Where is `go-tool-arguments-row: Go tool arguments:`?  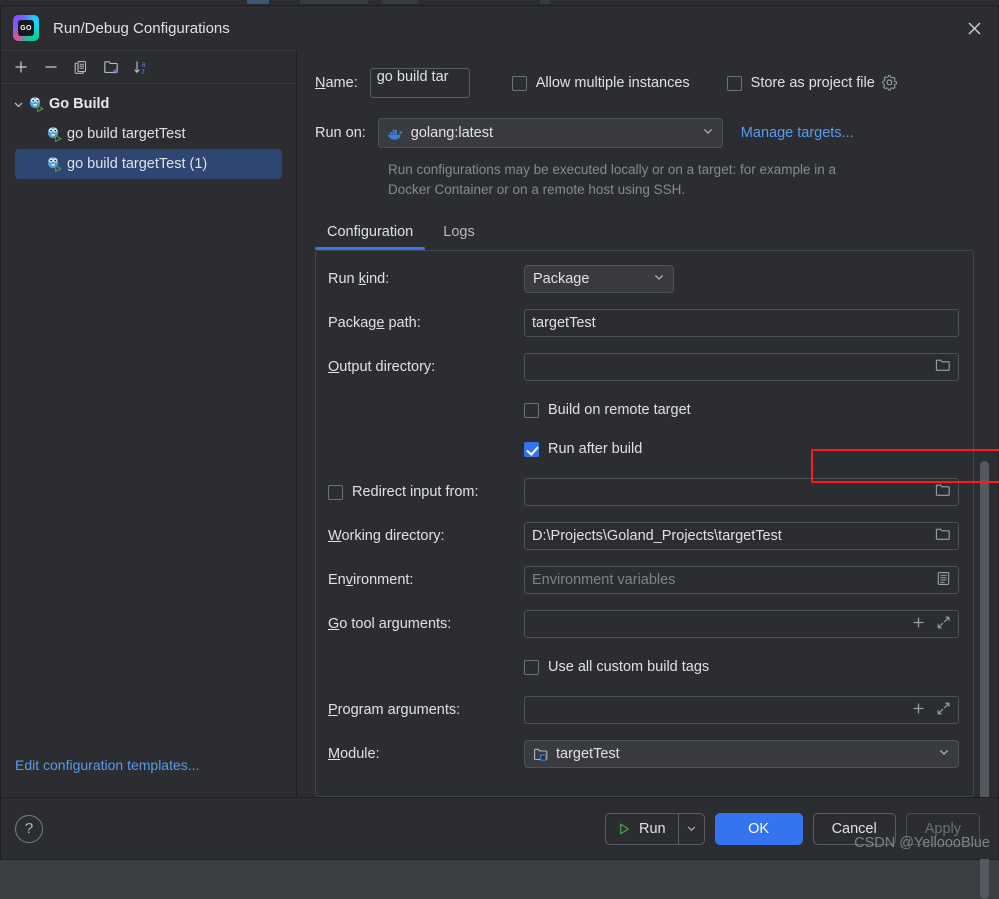 go-tool-arguments-row: Go tool arguments: is located at coordinates (643, 624).